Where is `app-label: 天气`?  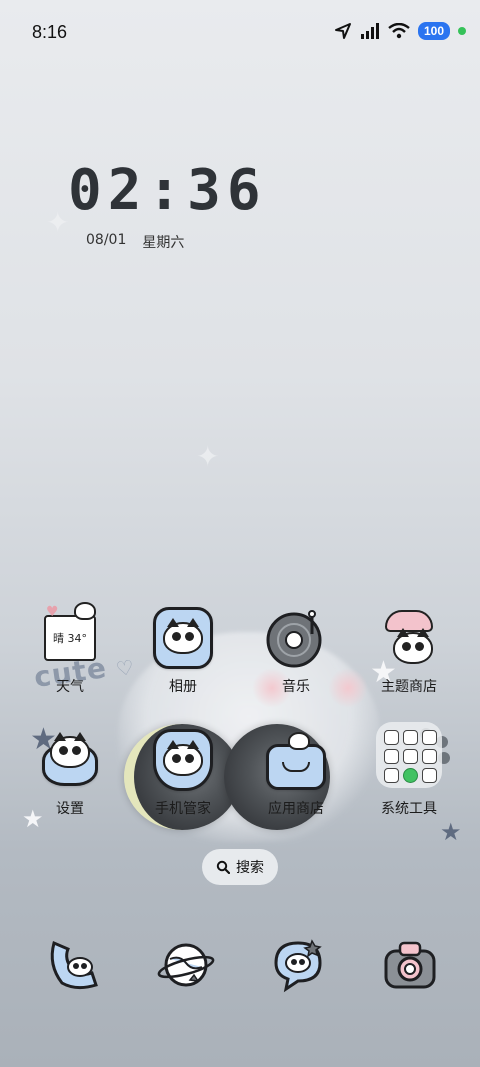
app-label: 天气 is located at coordinates (70, 687).